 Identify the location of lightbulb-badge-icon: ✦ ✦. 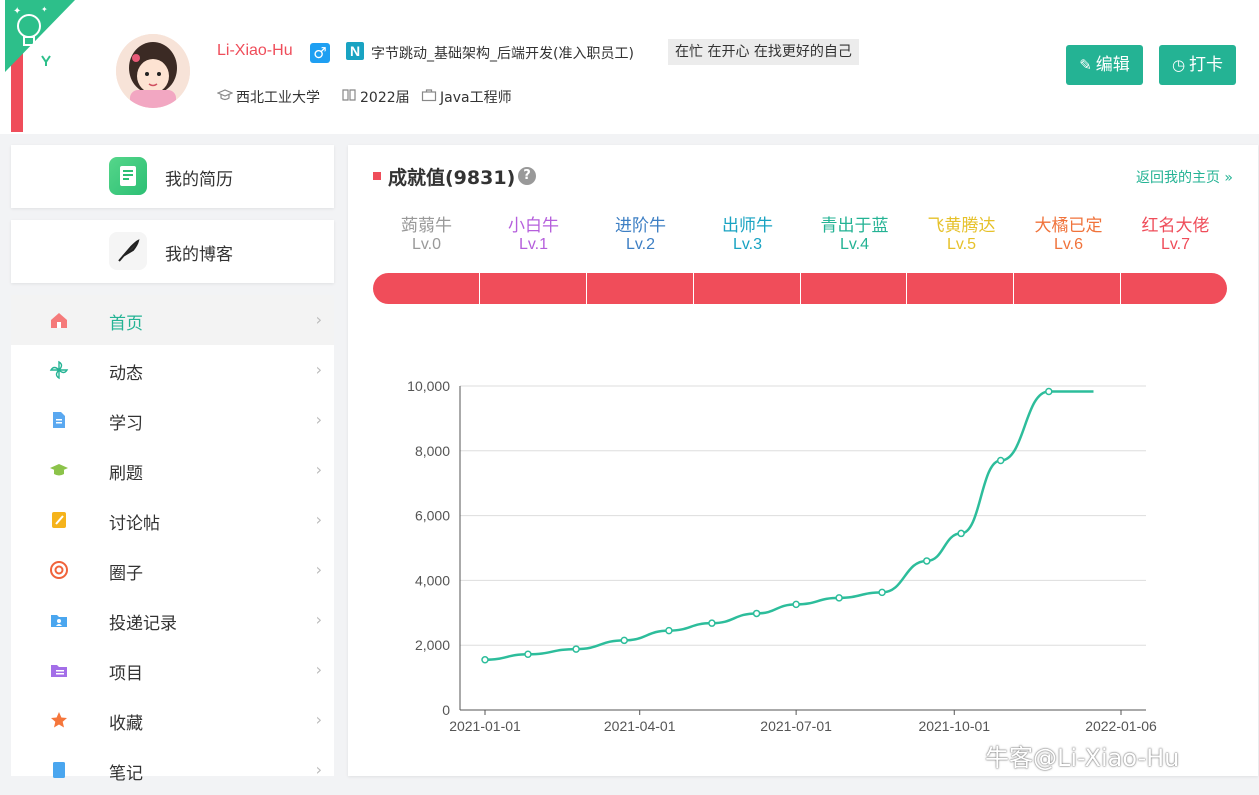
(40, 36).